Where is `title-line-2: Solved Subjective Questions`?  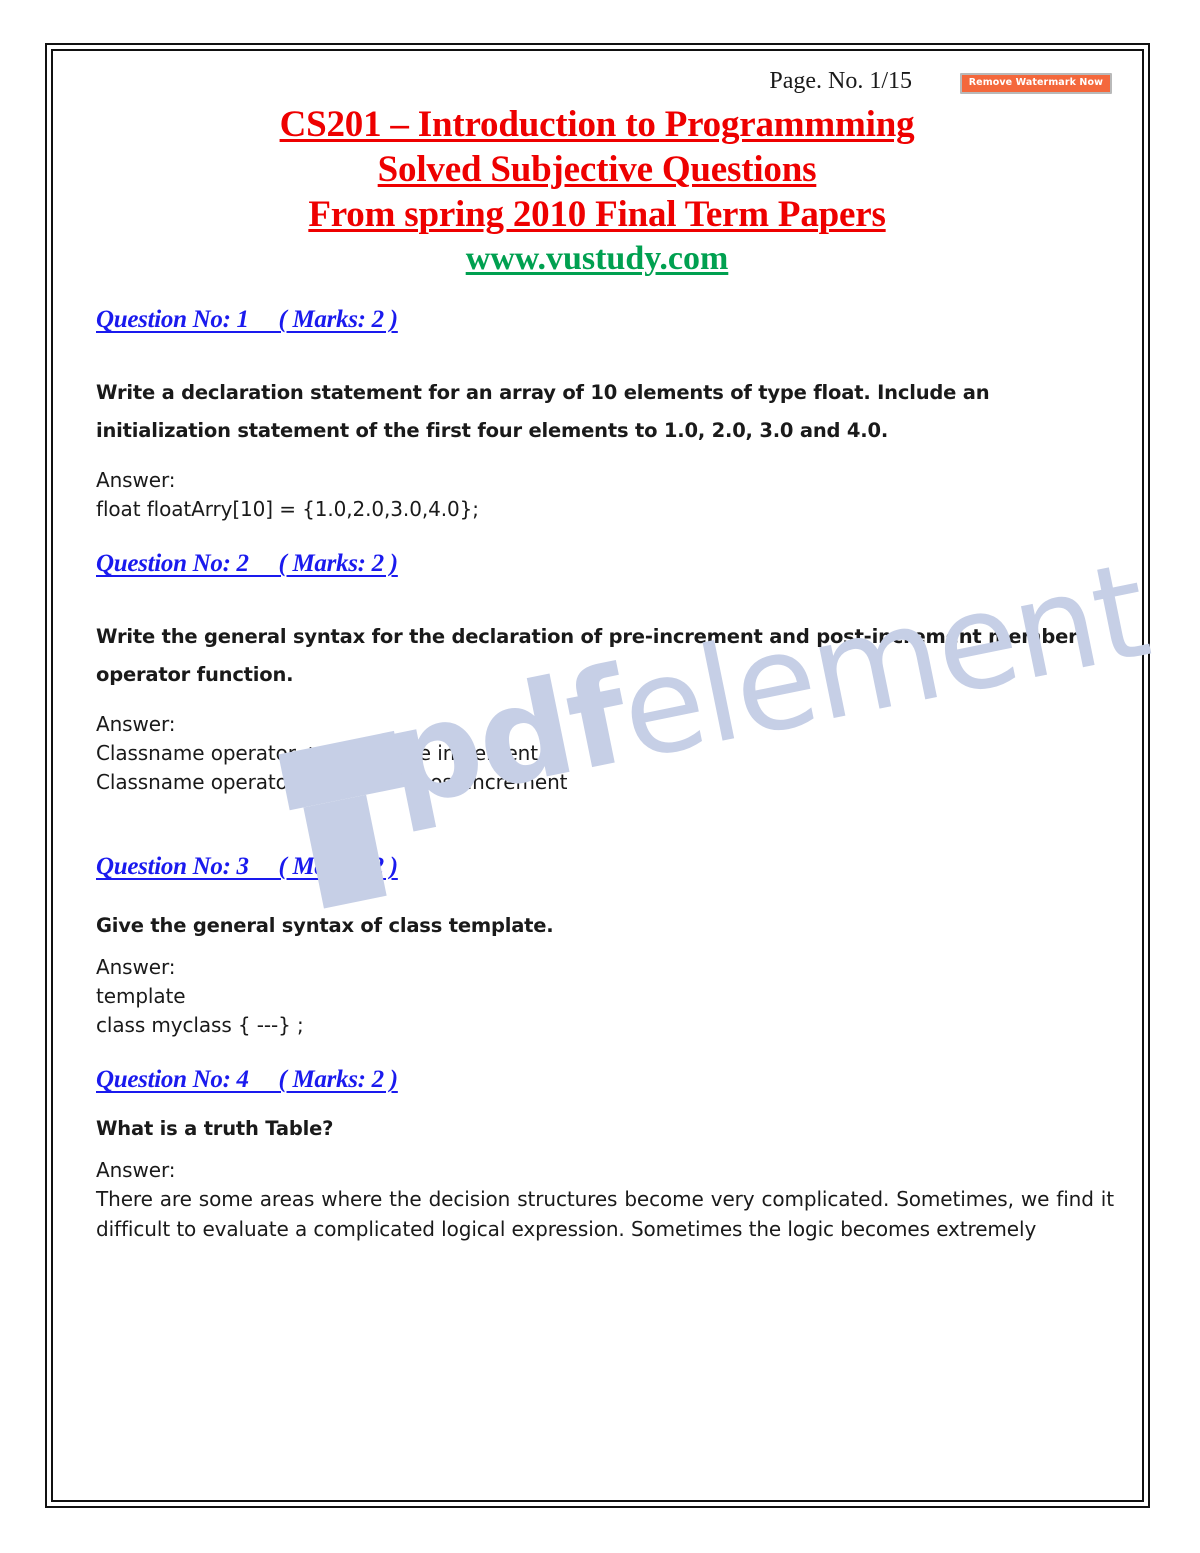
title-line-2: Solved Subjective Questions is located at coordinates (597, 169).